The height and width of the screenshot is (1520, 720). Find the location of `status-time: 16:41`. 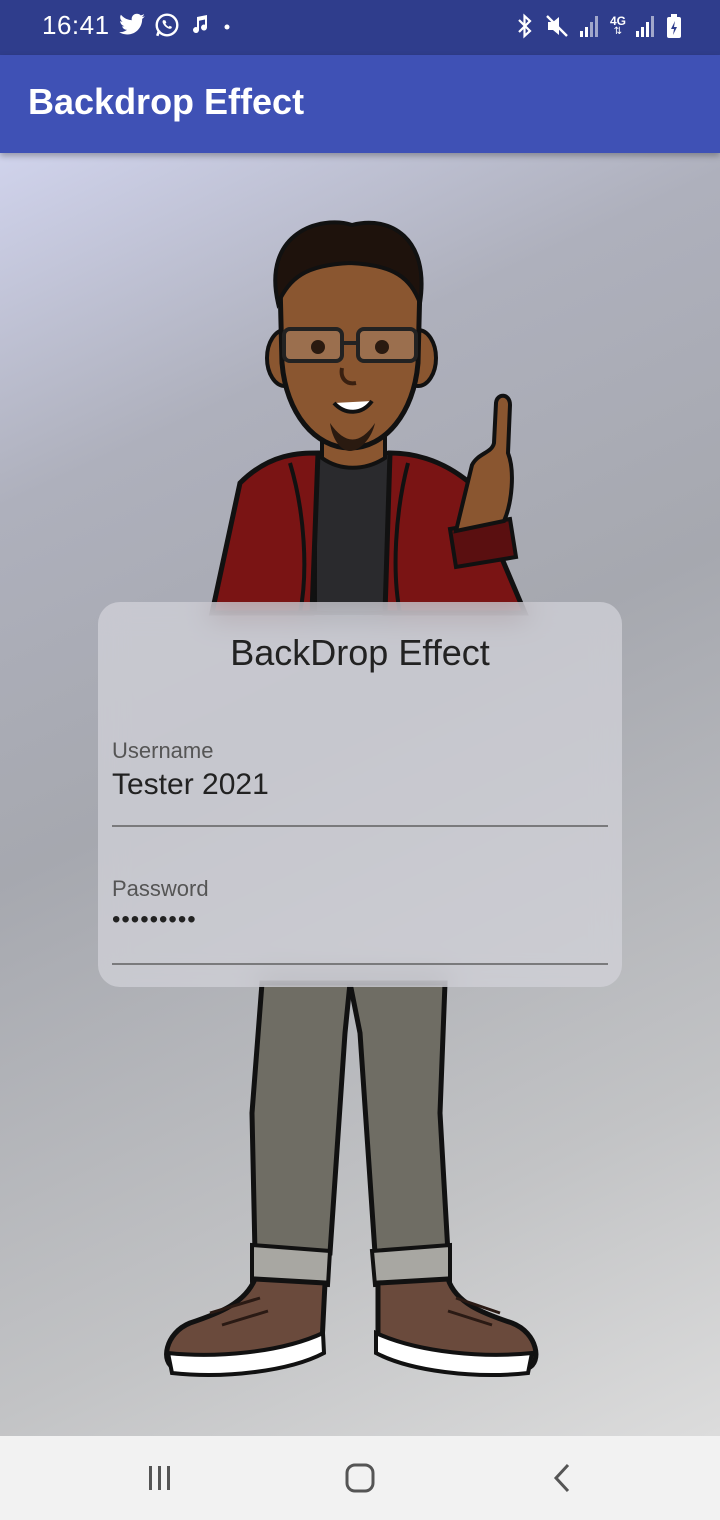

status-time: 16:41 is located at coordinates (76, 25).